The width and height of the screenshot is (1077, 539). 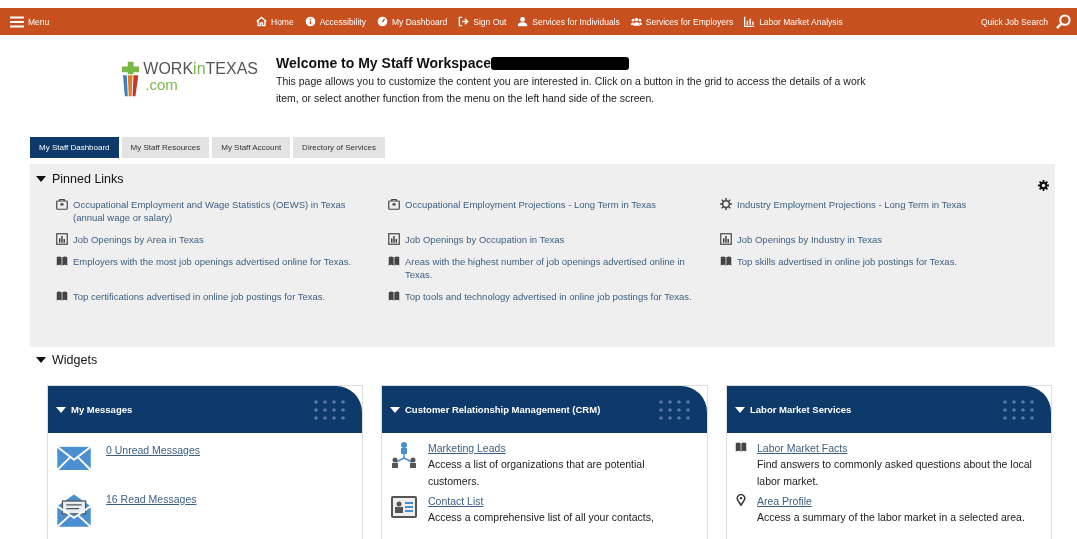 I want to click on gauge-icon, so click(x=382, y=21).